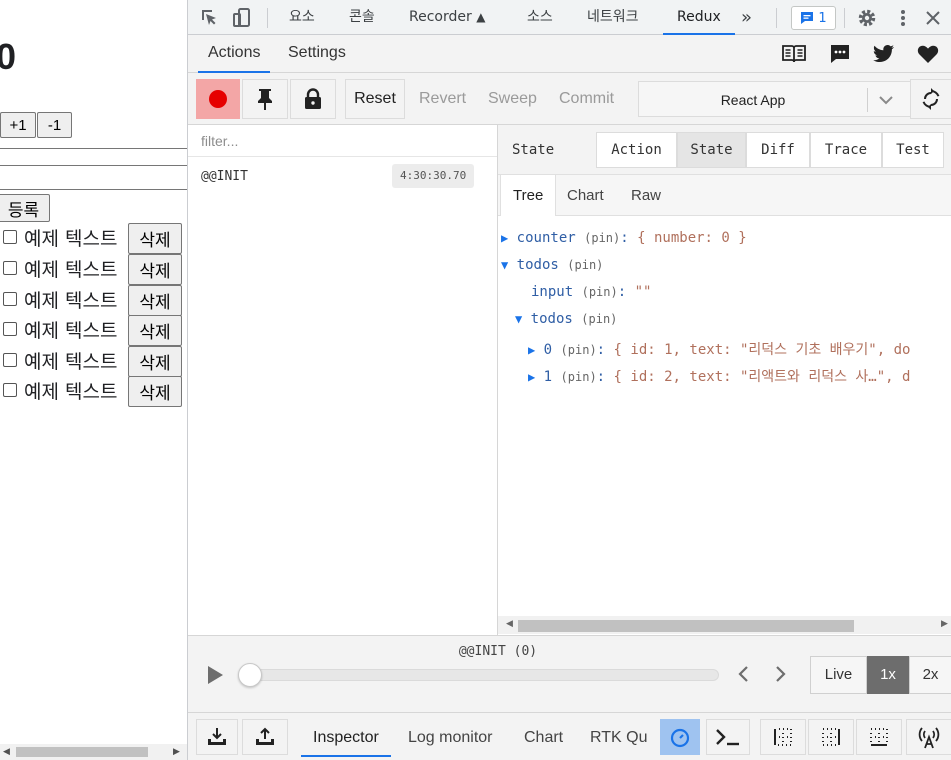 The height and width of the screenshot is (760, 951). I want to click on tab-sources: 소스, so click(540, 17).